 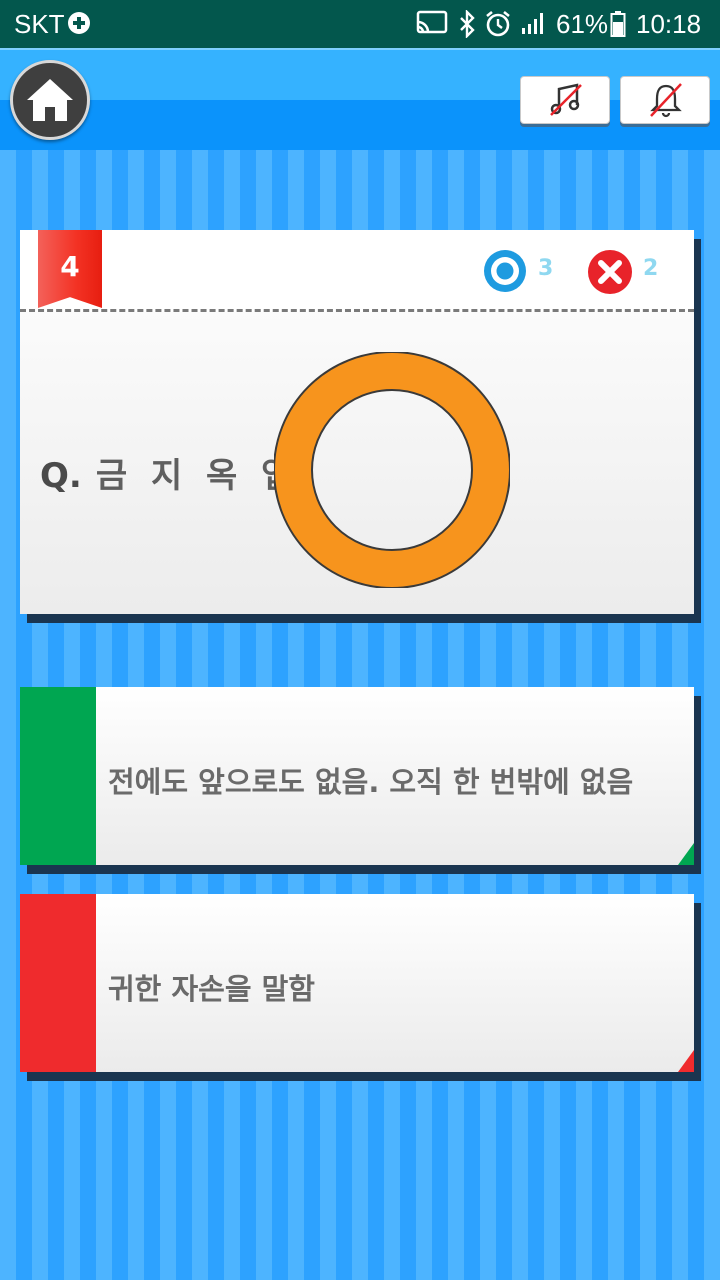 What do you see at coordinates (498, 27) in the screenshot?
I see `alarm-icon` at bounding box center [498, 27].